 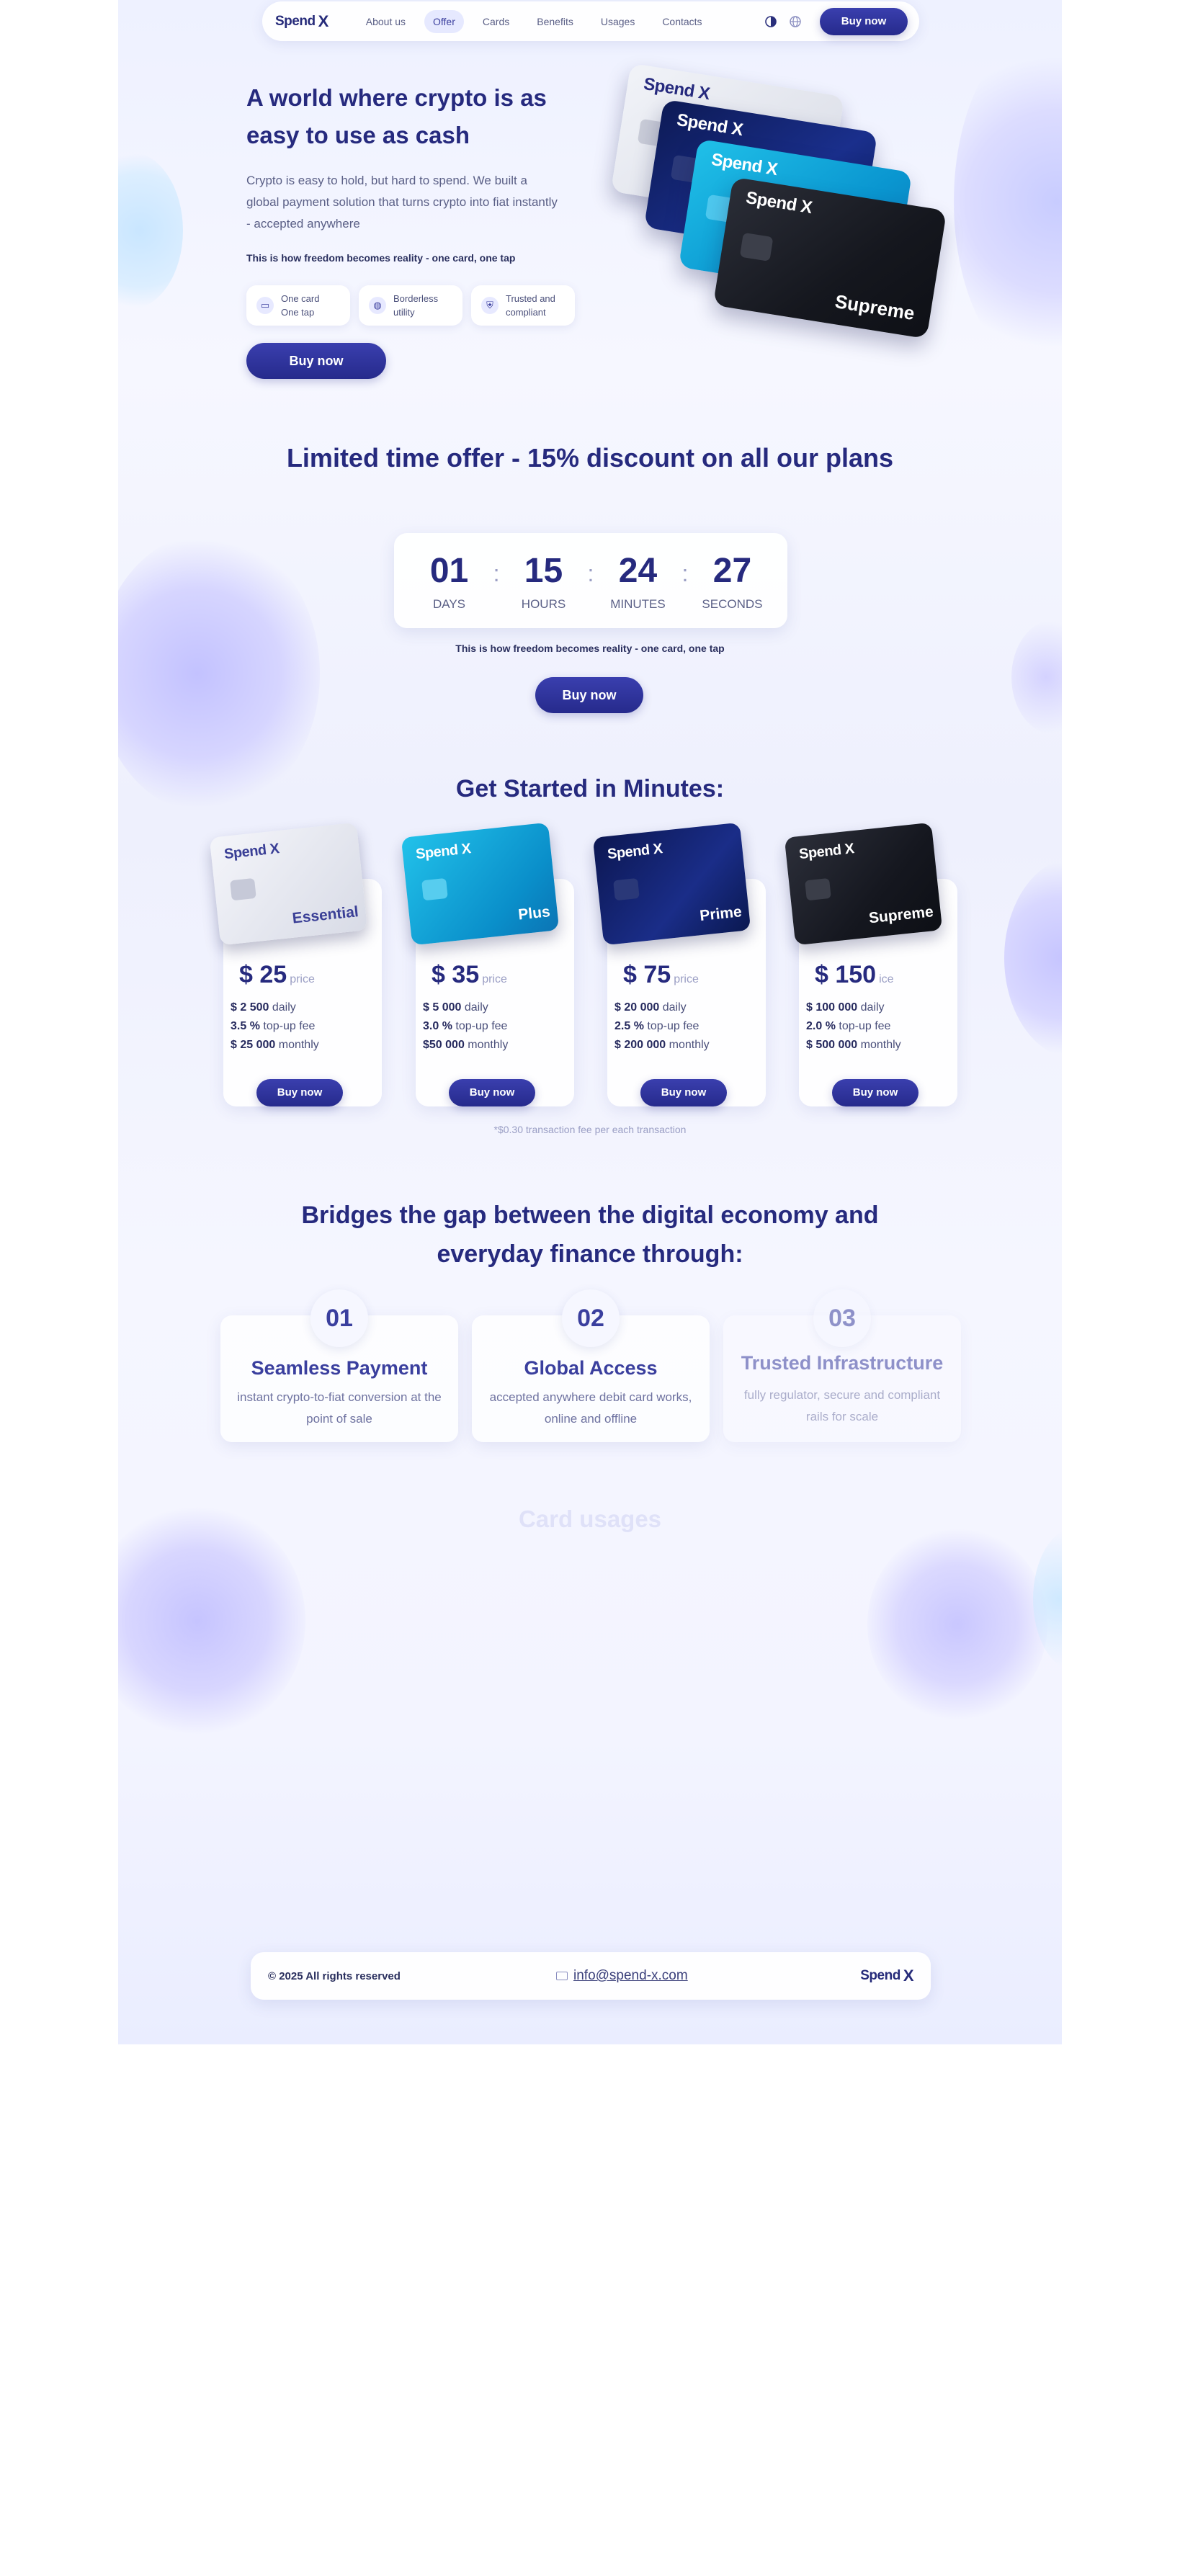 I want to click on feature-text: Borderless utility, so click(x=416, y=305).